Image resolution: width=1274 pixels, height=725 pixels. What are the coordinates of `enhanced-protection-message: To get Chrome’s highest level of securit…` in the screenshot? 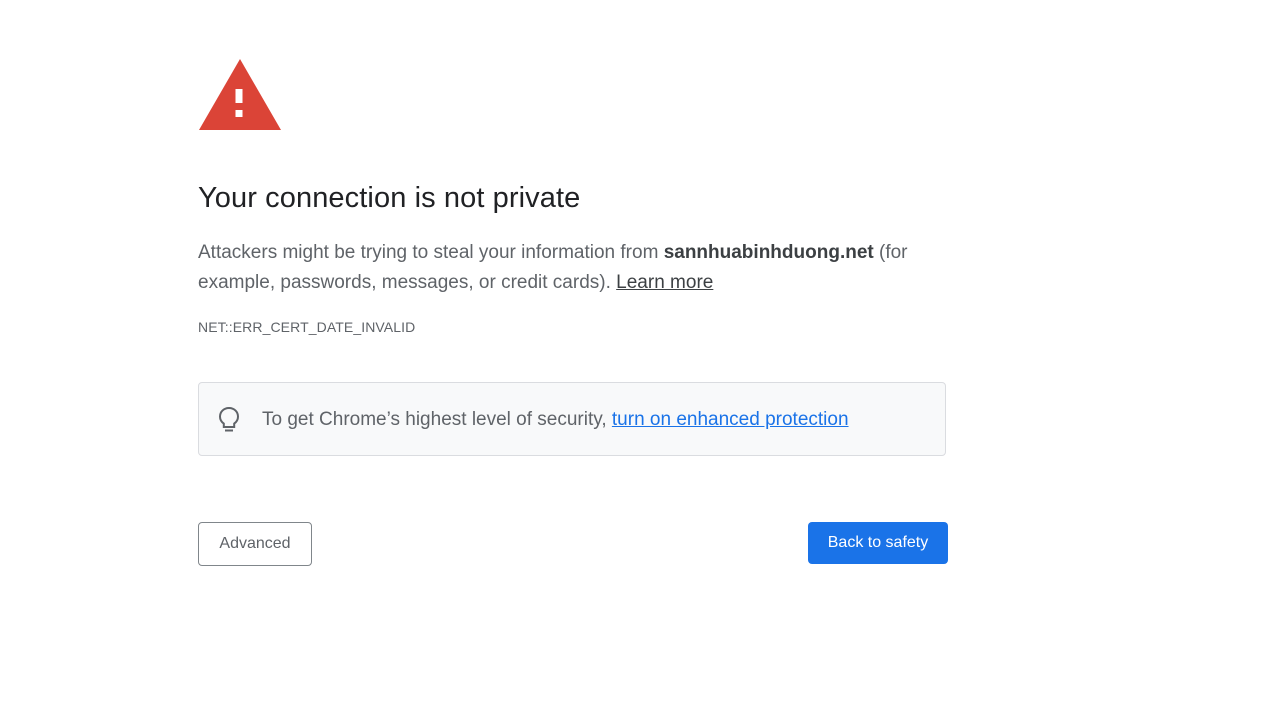 It's located at (555, 420).